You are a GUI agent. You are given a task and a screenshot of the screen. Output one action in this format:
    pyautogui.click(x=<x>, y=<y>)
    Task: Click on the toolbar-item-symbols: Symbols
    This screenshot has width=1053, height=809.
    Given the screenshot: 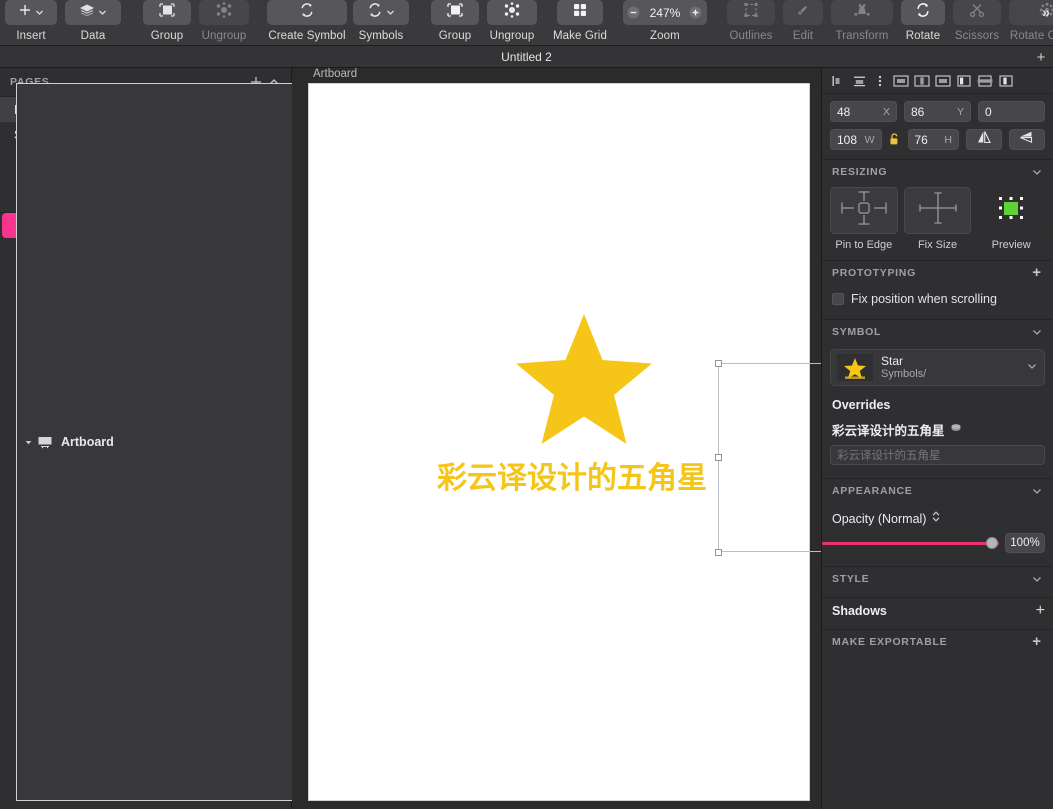 What is the action you would take?
    pyautogui.click(x=381, y=21)
    